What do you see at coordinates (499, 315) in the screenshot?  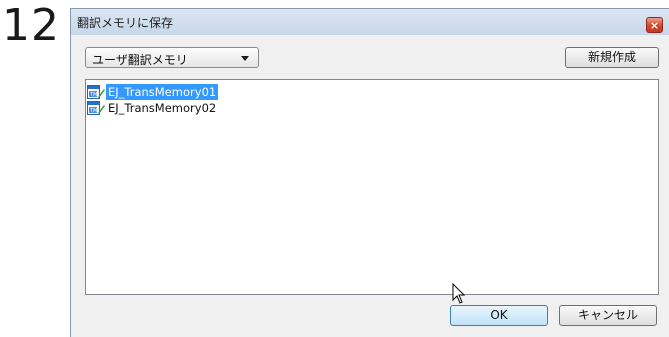 I see `ok-button: OK` at bounding box center [499, 315].